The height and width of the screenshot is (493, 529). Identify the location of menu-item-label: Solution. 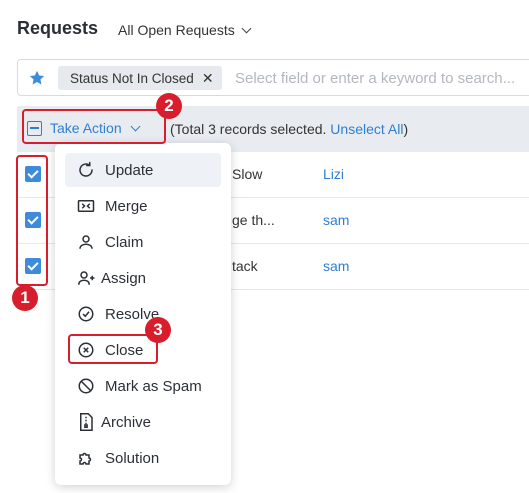
(132, 458).